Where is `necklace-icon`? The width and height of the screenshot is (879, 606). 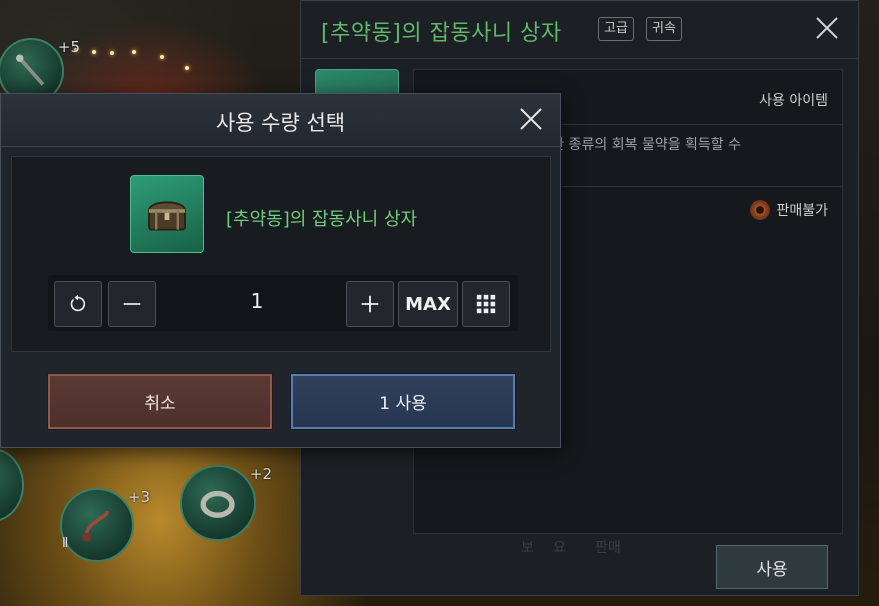
necklace-icon is located at coordinates (96, 526).